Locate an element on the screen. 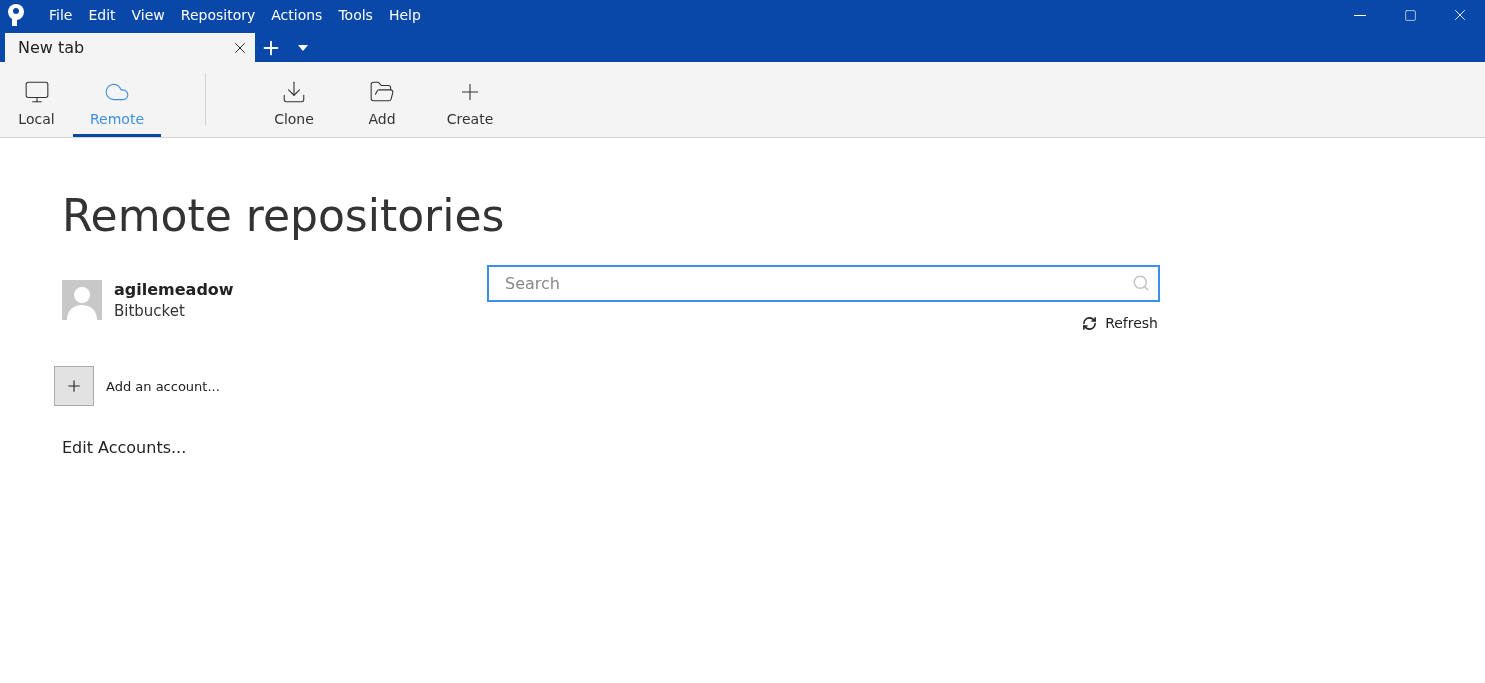  menu-item: Tools is located at coordinates (355, 15).